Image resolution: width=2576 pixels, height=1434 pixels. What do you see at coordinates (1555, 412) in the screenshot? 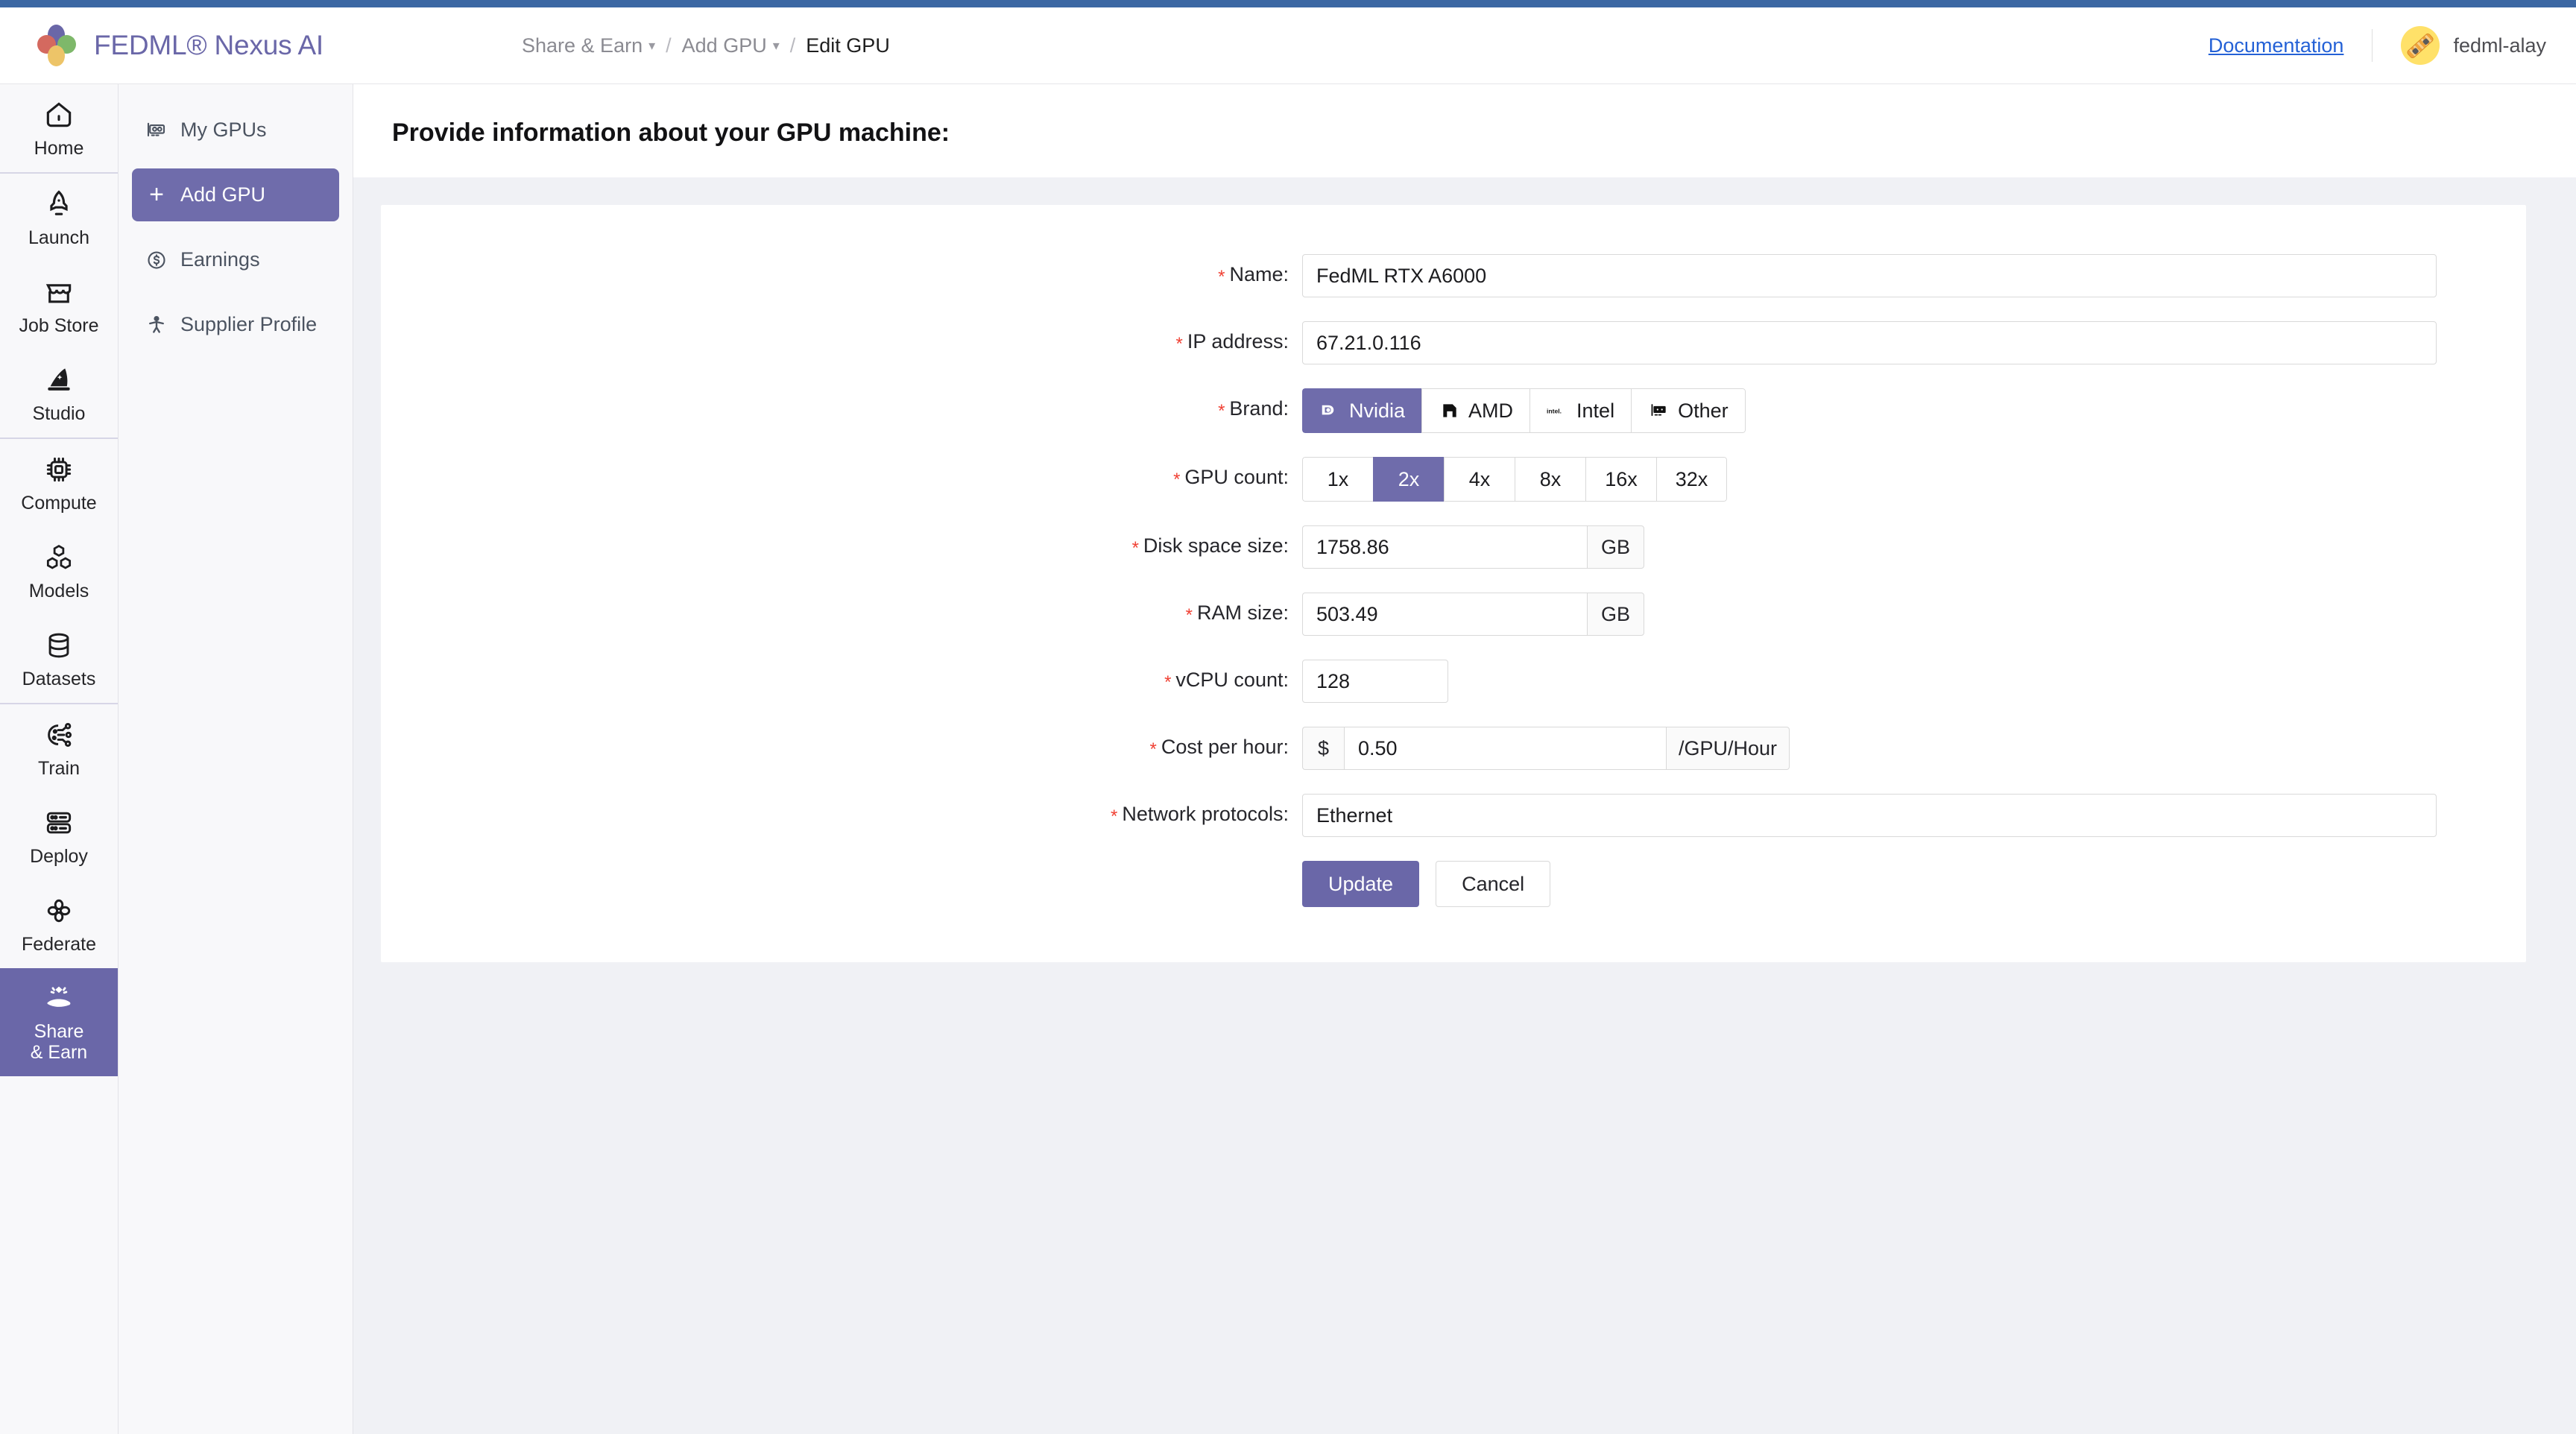
I see `intel-logo-icon: intel.` at bounding box center [1555, 412].